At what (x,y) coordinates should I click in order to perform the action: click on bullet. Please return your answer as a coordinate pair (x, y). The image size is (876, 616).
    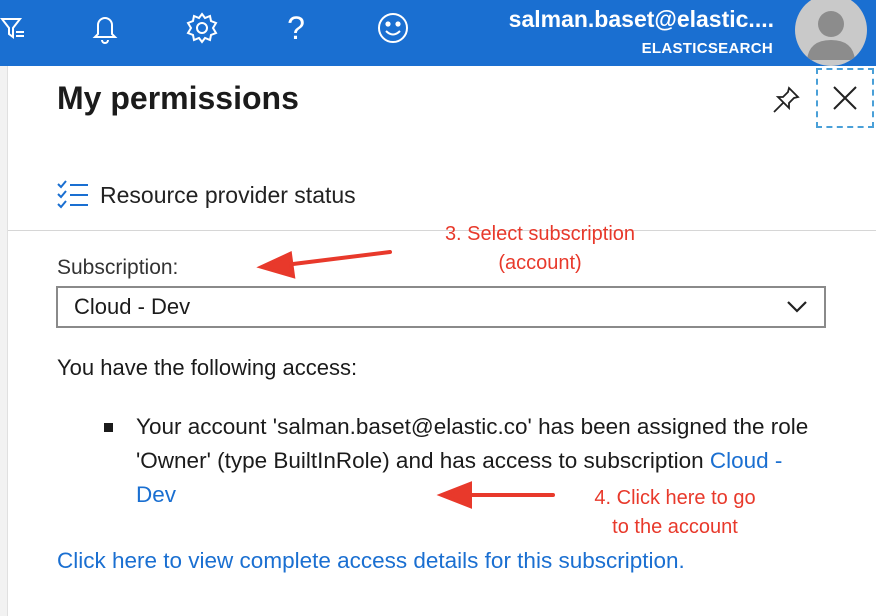
    Looking at the image, I should click on (108, 427).